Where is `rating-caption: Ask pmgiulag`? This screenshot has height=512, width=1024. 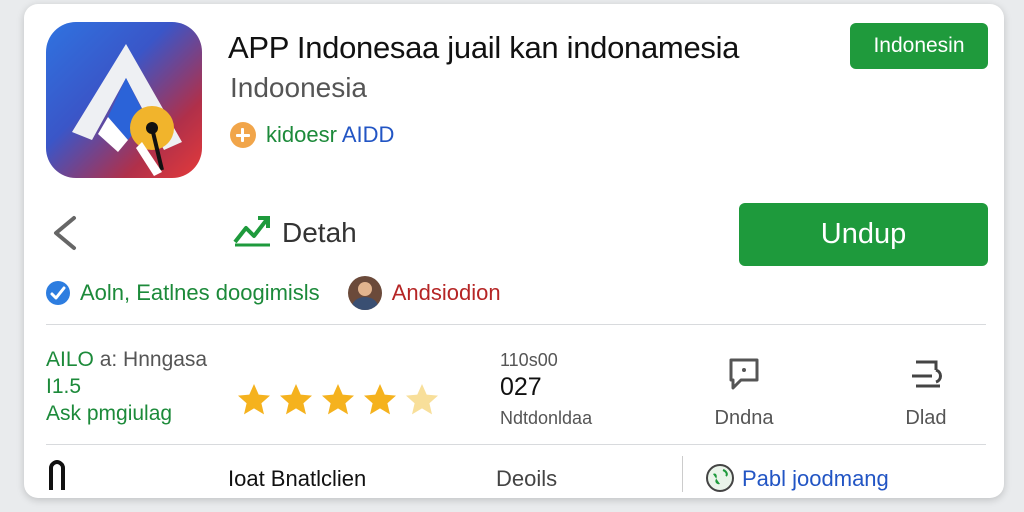
rating-caption: Ask pmgiulag is located at coordinates (109, 413).